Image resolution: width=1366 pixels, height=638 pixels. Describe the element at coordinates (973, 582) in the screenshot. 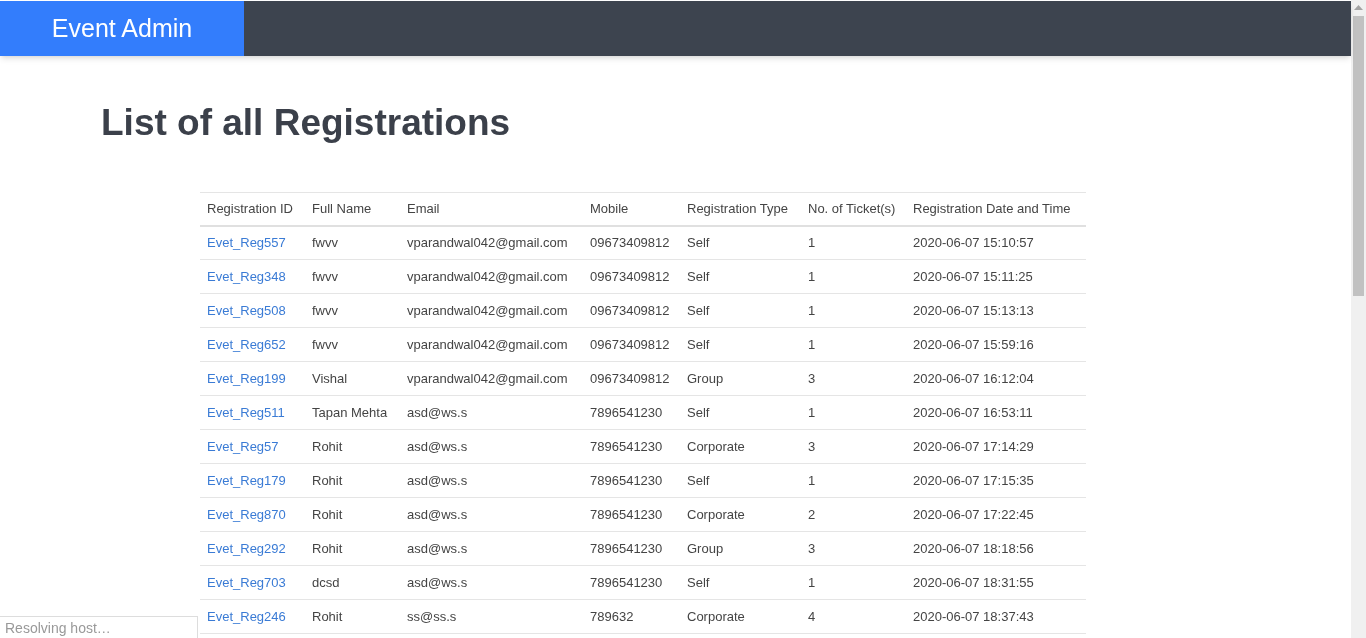

I see `table-cell: 2020-06-07 18:31:55` at that location.